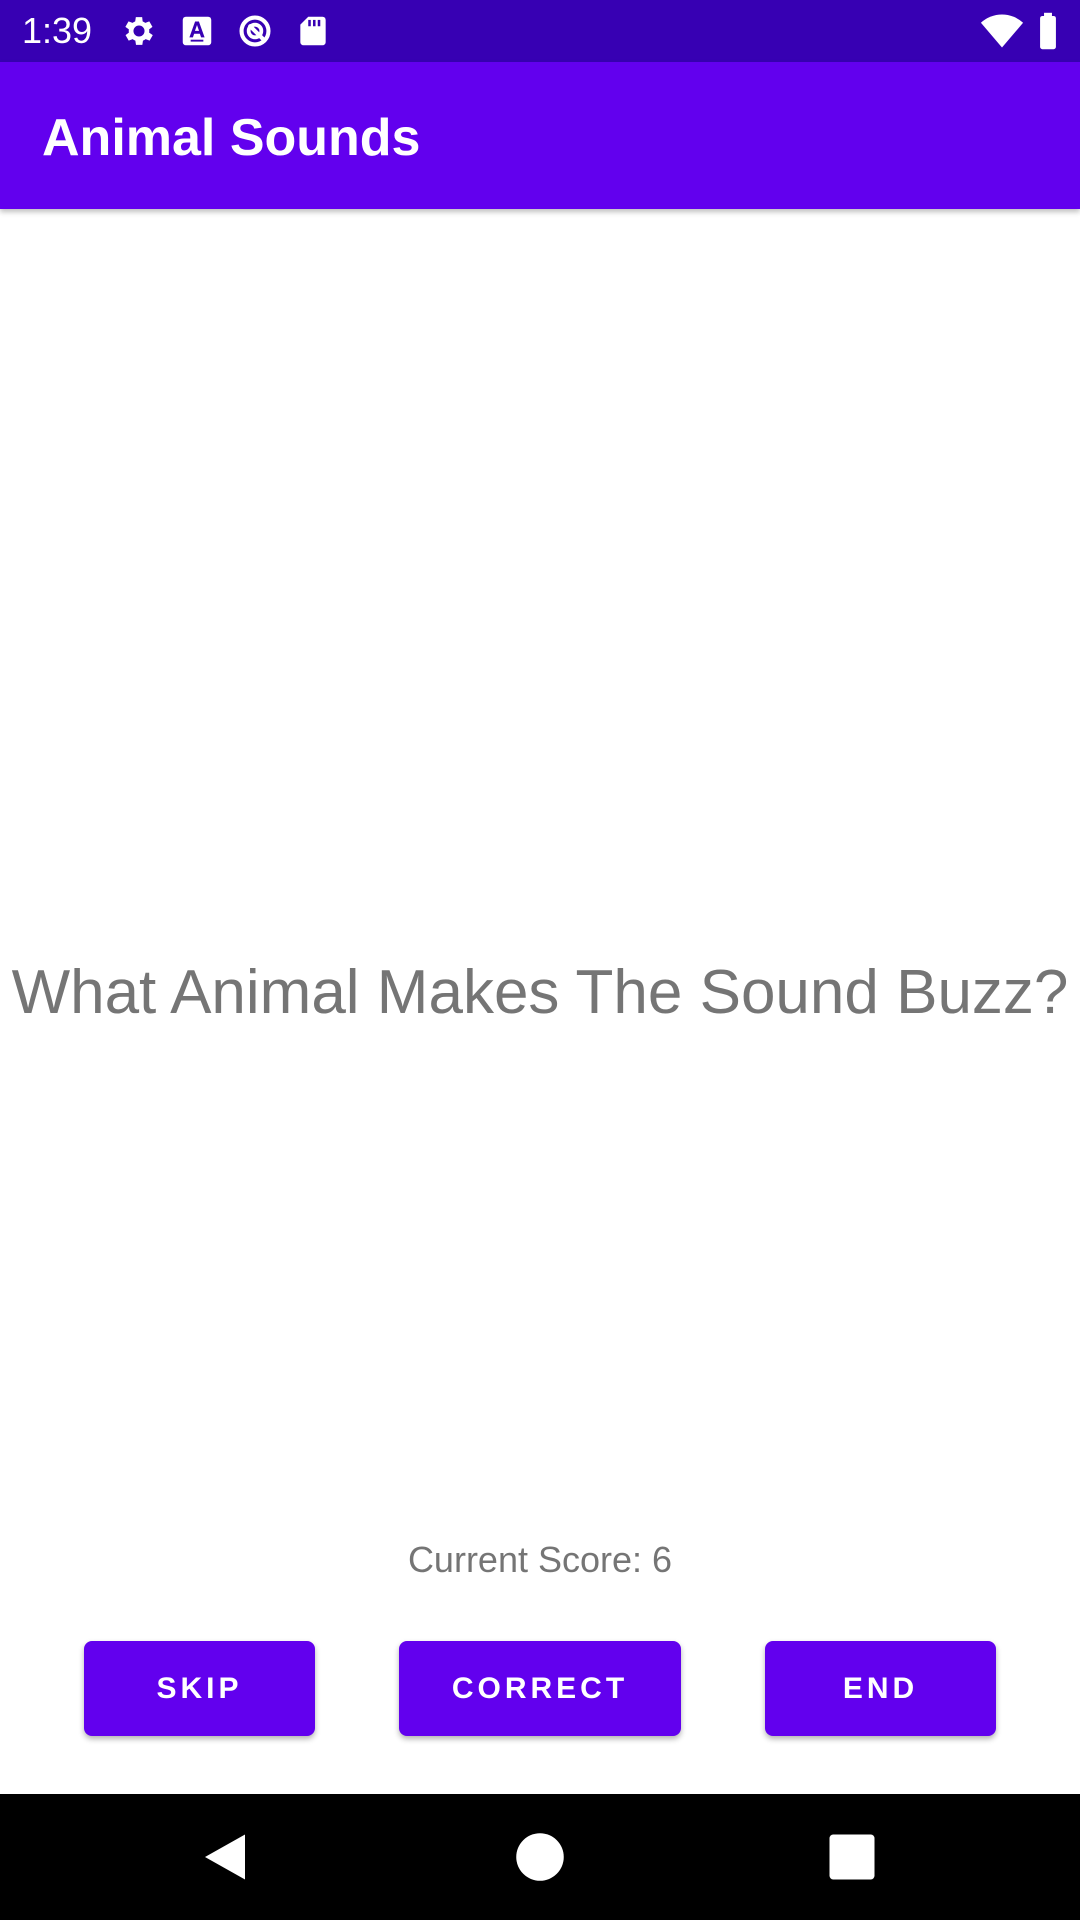 This screenshot has width=1080, height=1920. Describe the element at coordinates (540, 135) in the screenshot. I see `app-bar: Animal Sounds` at that location.